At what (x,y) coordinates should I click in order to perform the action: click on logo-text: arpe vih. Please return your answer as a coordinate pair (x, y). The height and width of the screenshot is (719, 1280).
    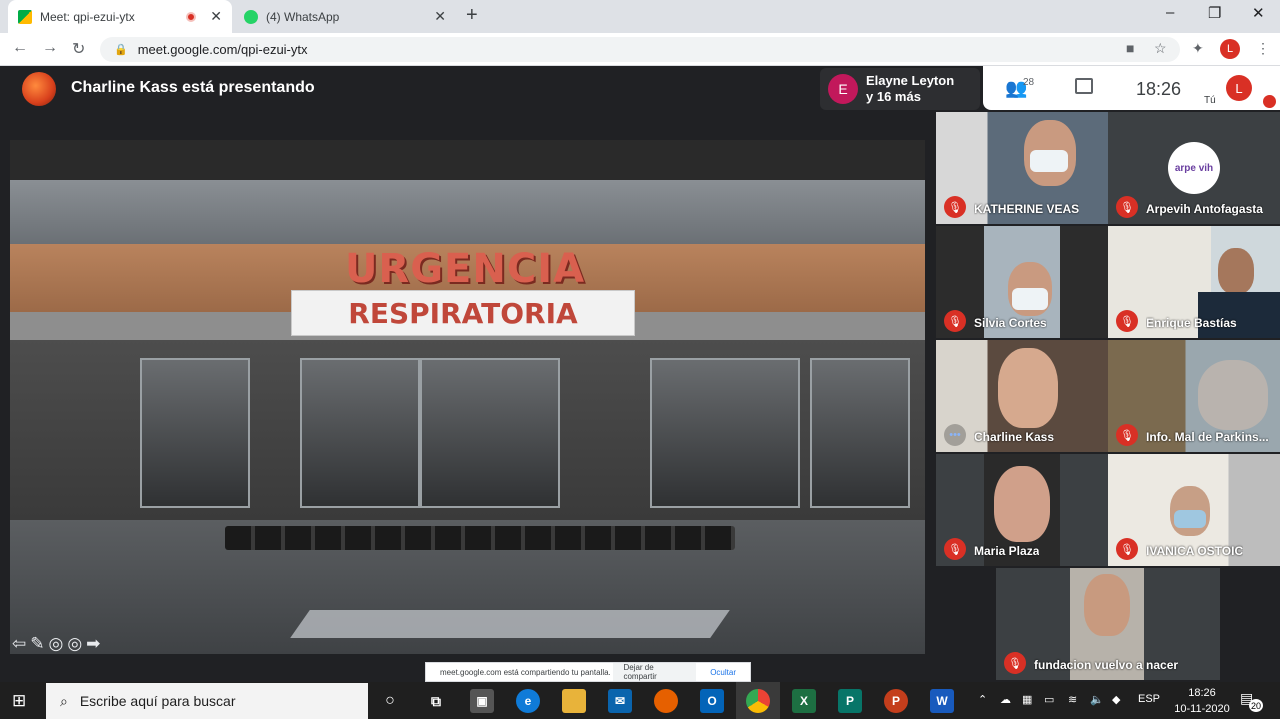
    Looking at the image, I should click on (1194, 168).